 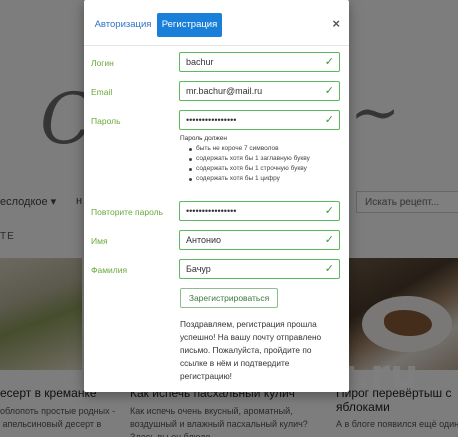 I want to click on repeat-password-label: Повторите пароль, so click(x=127, y=212).